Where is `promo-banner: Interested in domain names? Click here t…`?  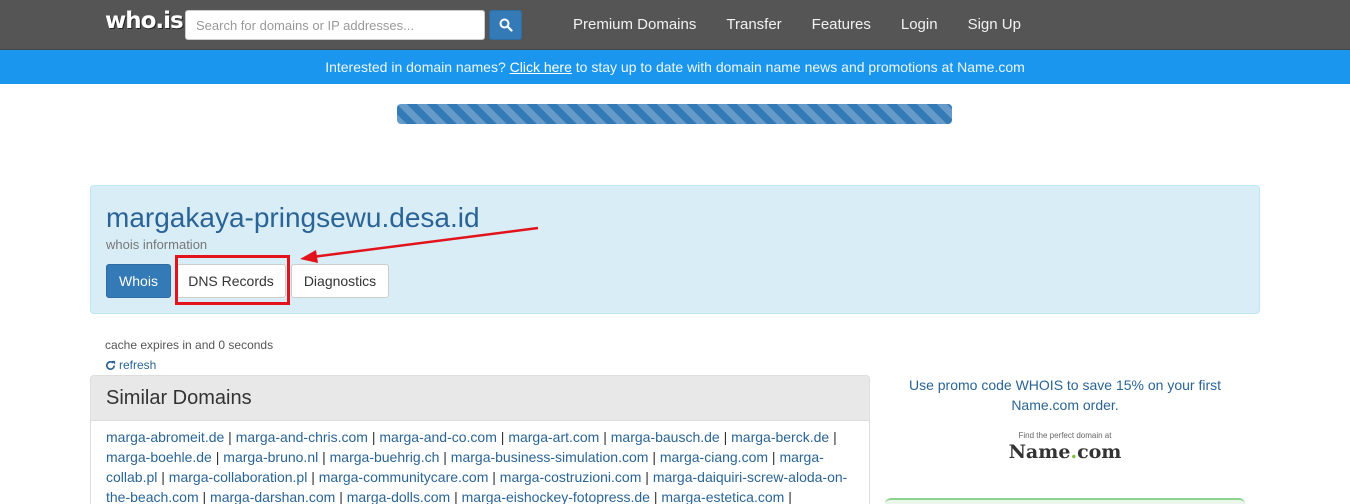 promo-banner: Interested in domain names? Click here t… is located at coordinates (675, 67).